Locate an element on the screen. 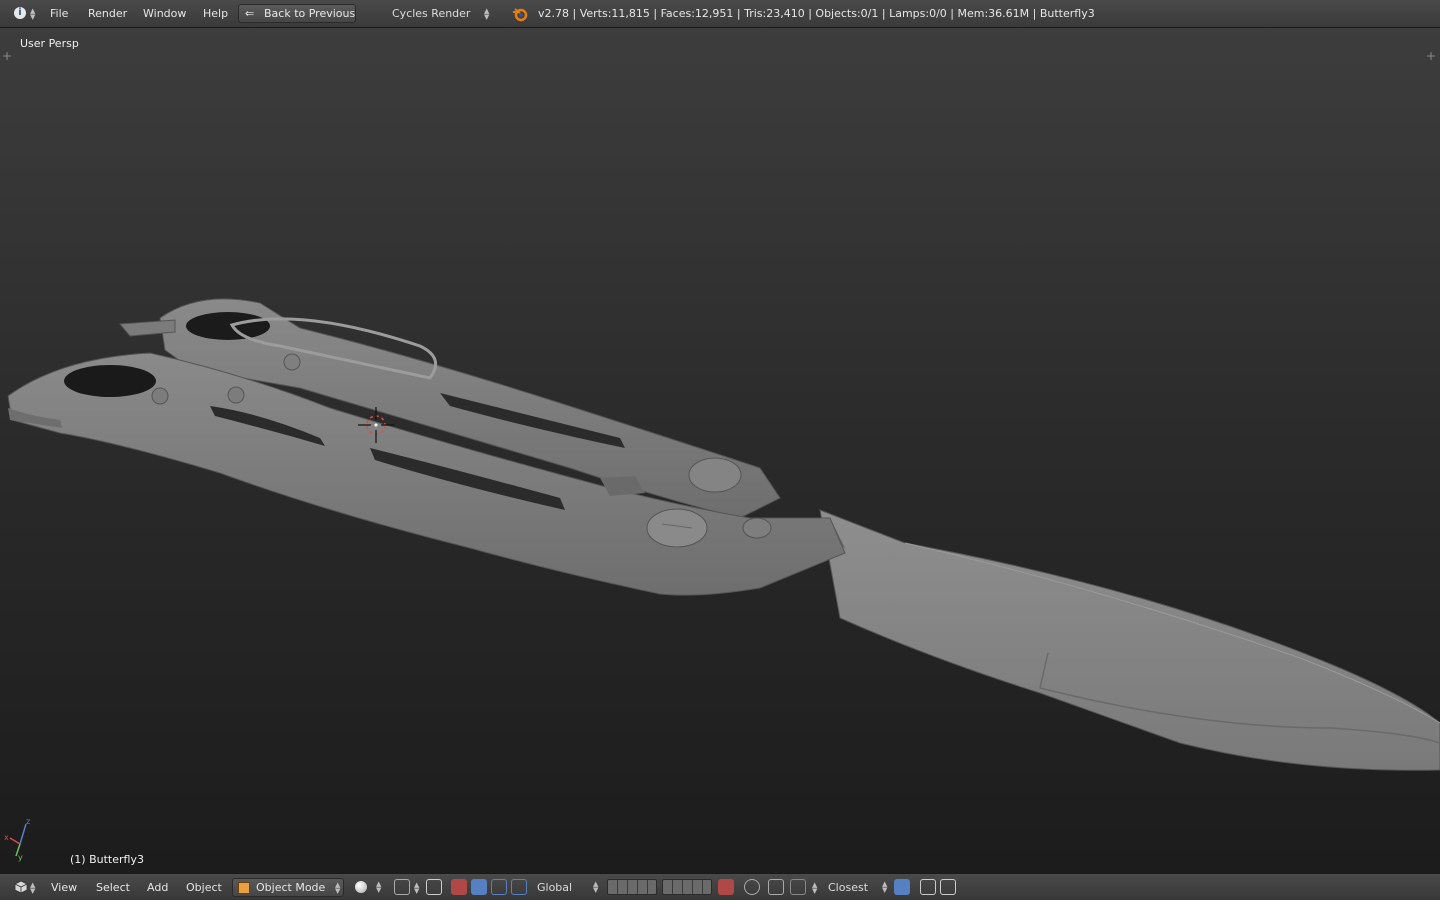 This screenshot has width=1440, height=900. info-icon: i is located at coordinates (20, 13).